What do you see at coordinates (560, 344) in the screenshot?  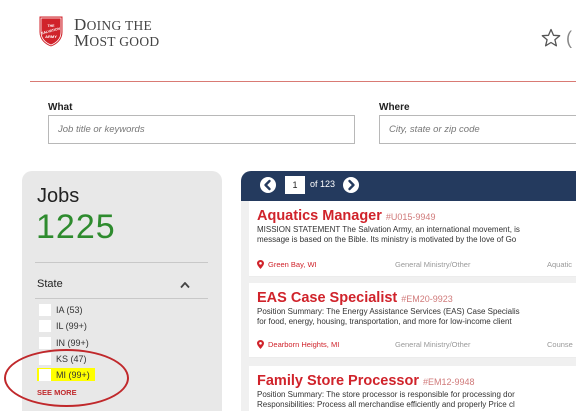 I see `job-subcategory: Counse` at bounding box center [560, 344].